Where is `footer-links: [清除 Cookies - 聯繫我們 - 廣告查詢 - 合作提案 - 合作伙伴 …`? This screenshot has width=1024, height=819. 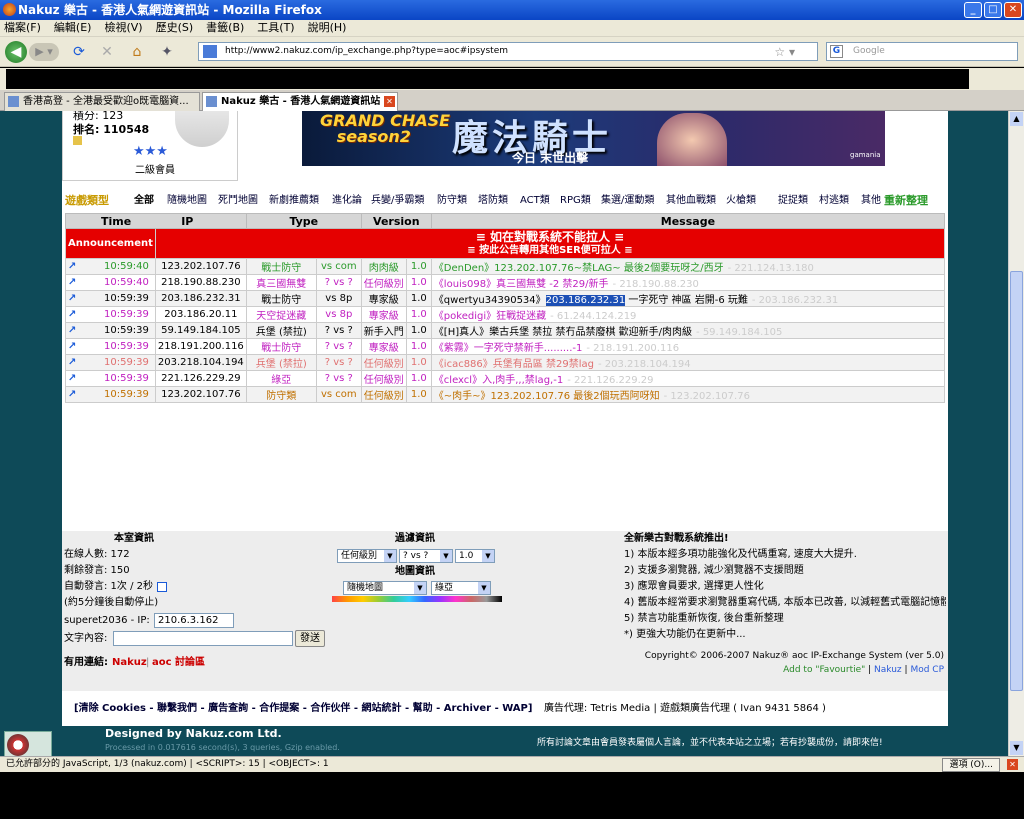
footer-links: [清除 Cookies - 聯繫我們 - 廣告查詢 - 合作提案 - 合作伙伴 … is located at coordinates (303, 708).